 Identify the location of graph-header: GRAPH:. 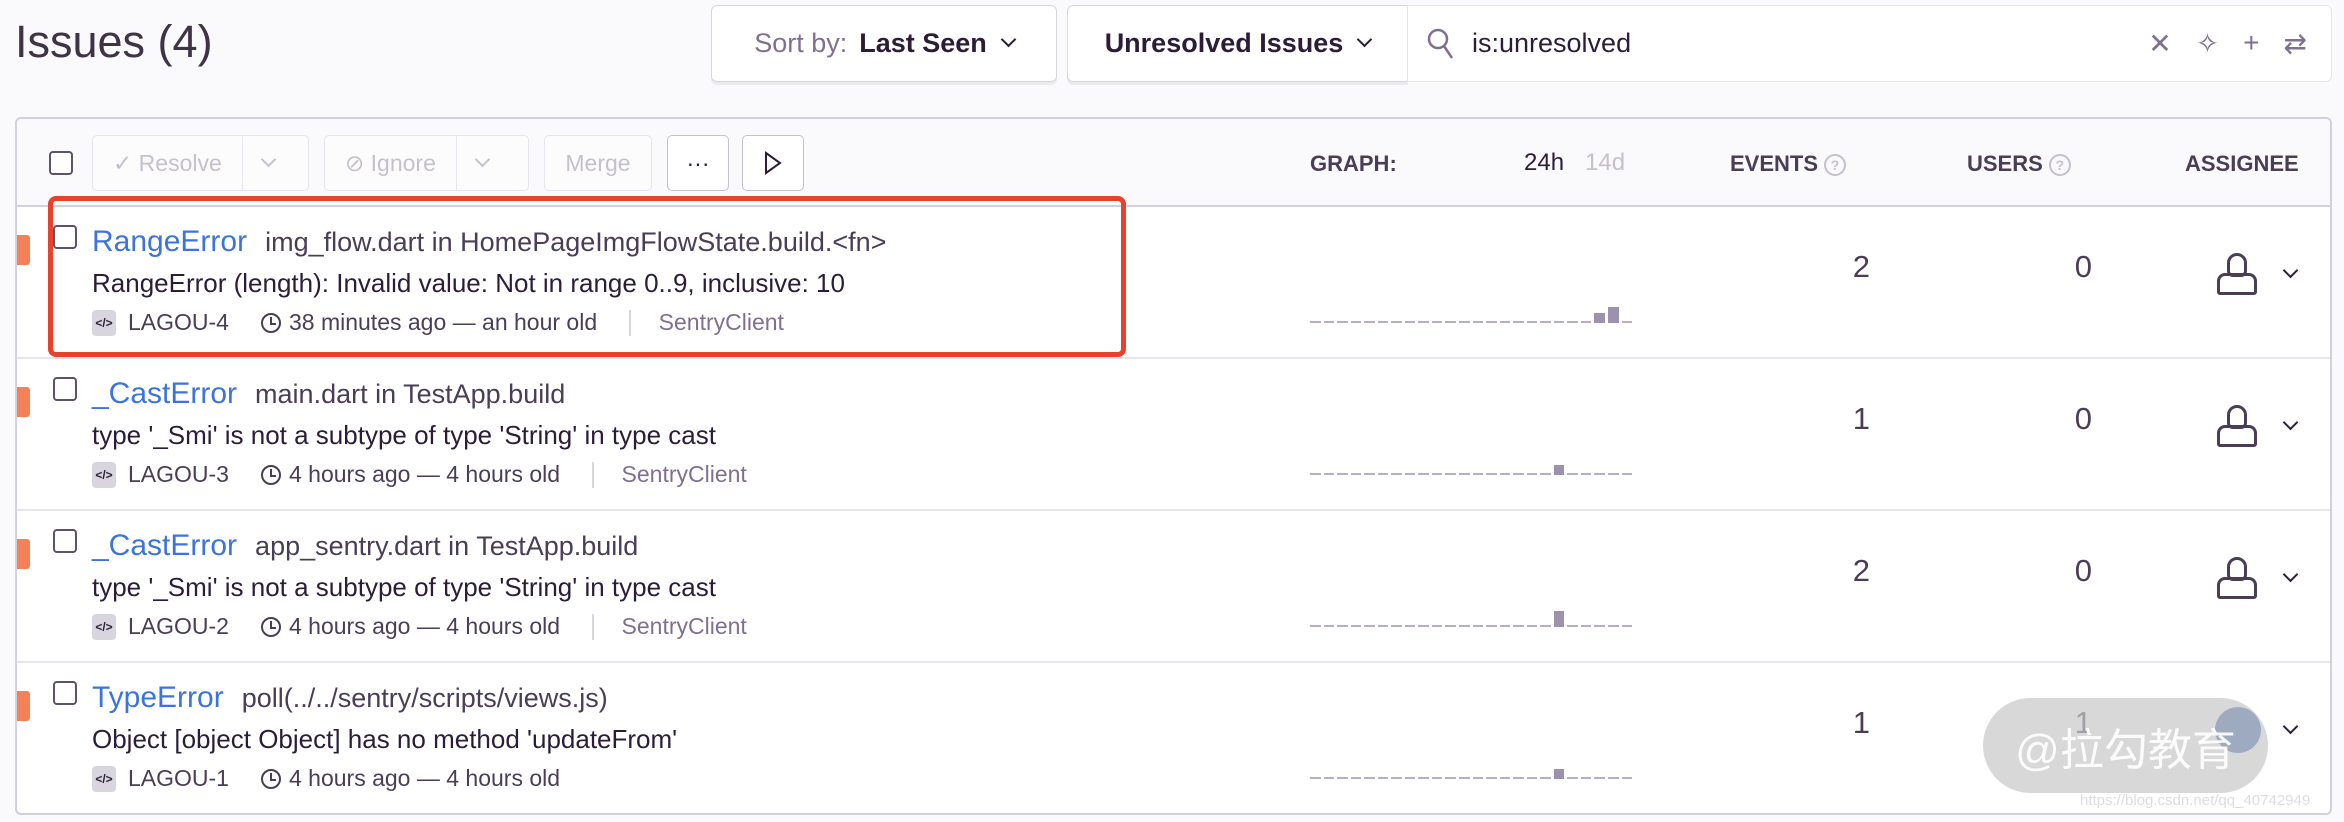
(1353, 163).